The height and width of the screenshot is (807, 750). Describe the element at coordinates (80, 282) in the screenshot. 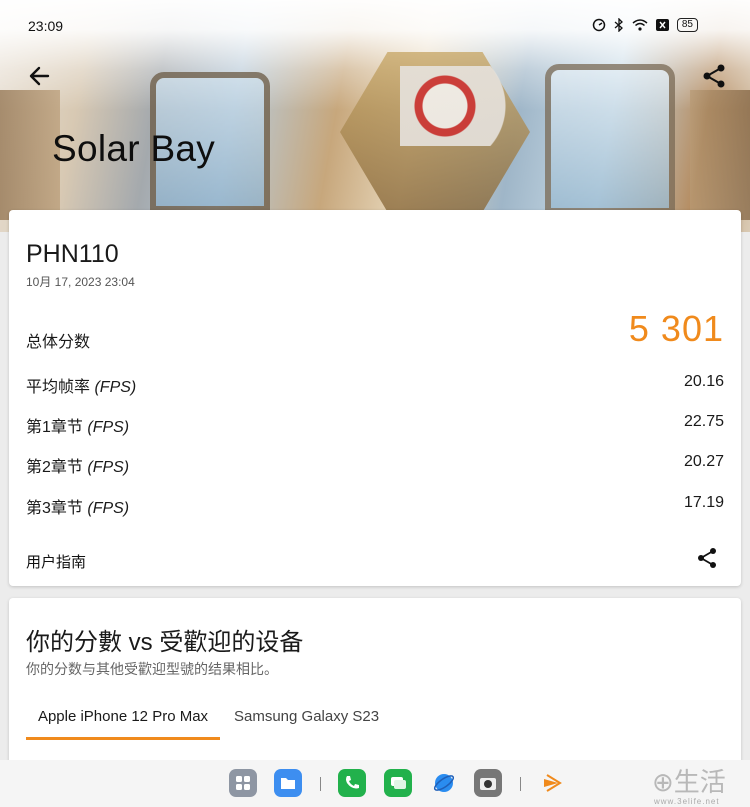

I see `test-date: 10月 17, 2023 23:04` at that location.